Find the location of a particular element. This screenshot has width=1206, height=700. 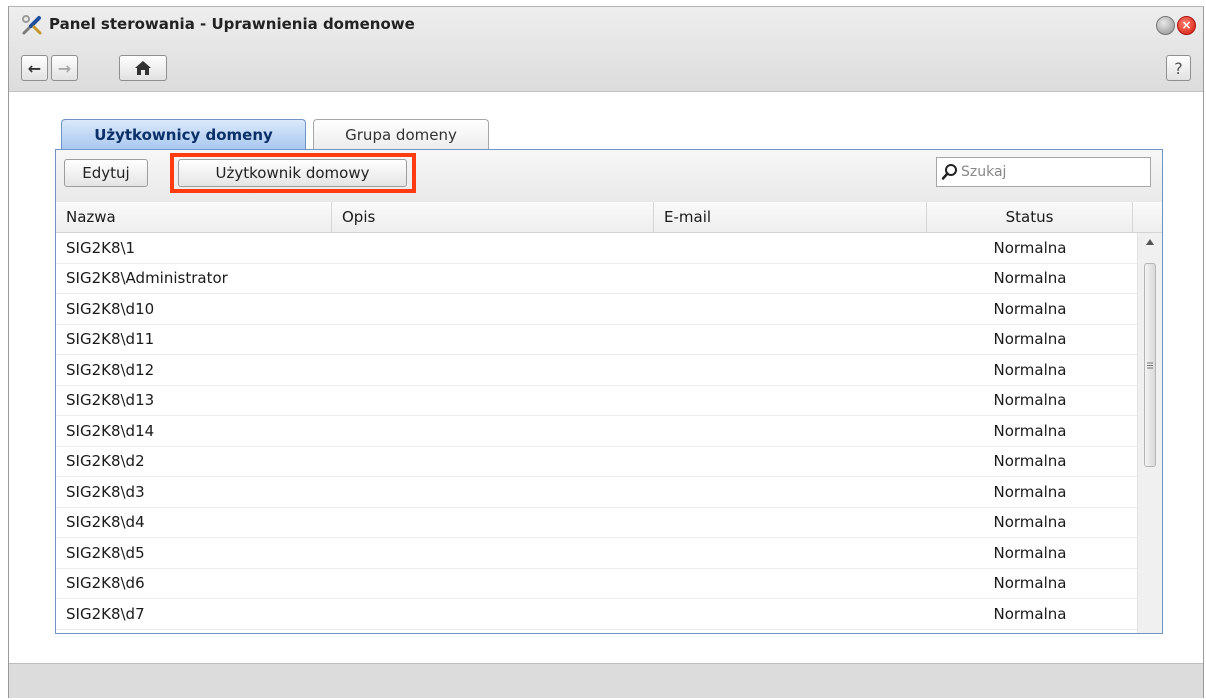

table-header: Nazwa Opis E-mail Status is located at coordinates (609, 217).